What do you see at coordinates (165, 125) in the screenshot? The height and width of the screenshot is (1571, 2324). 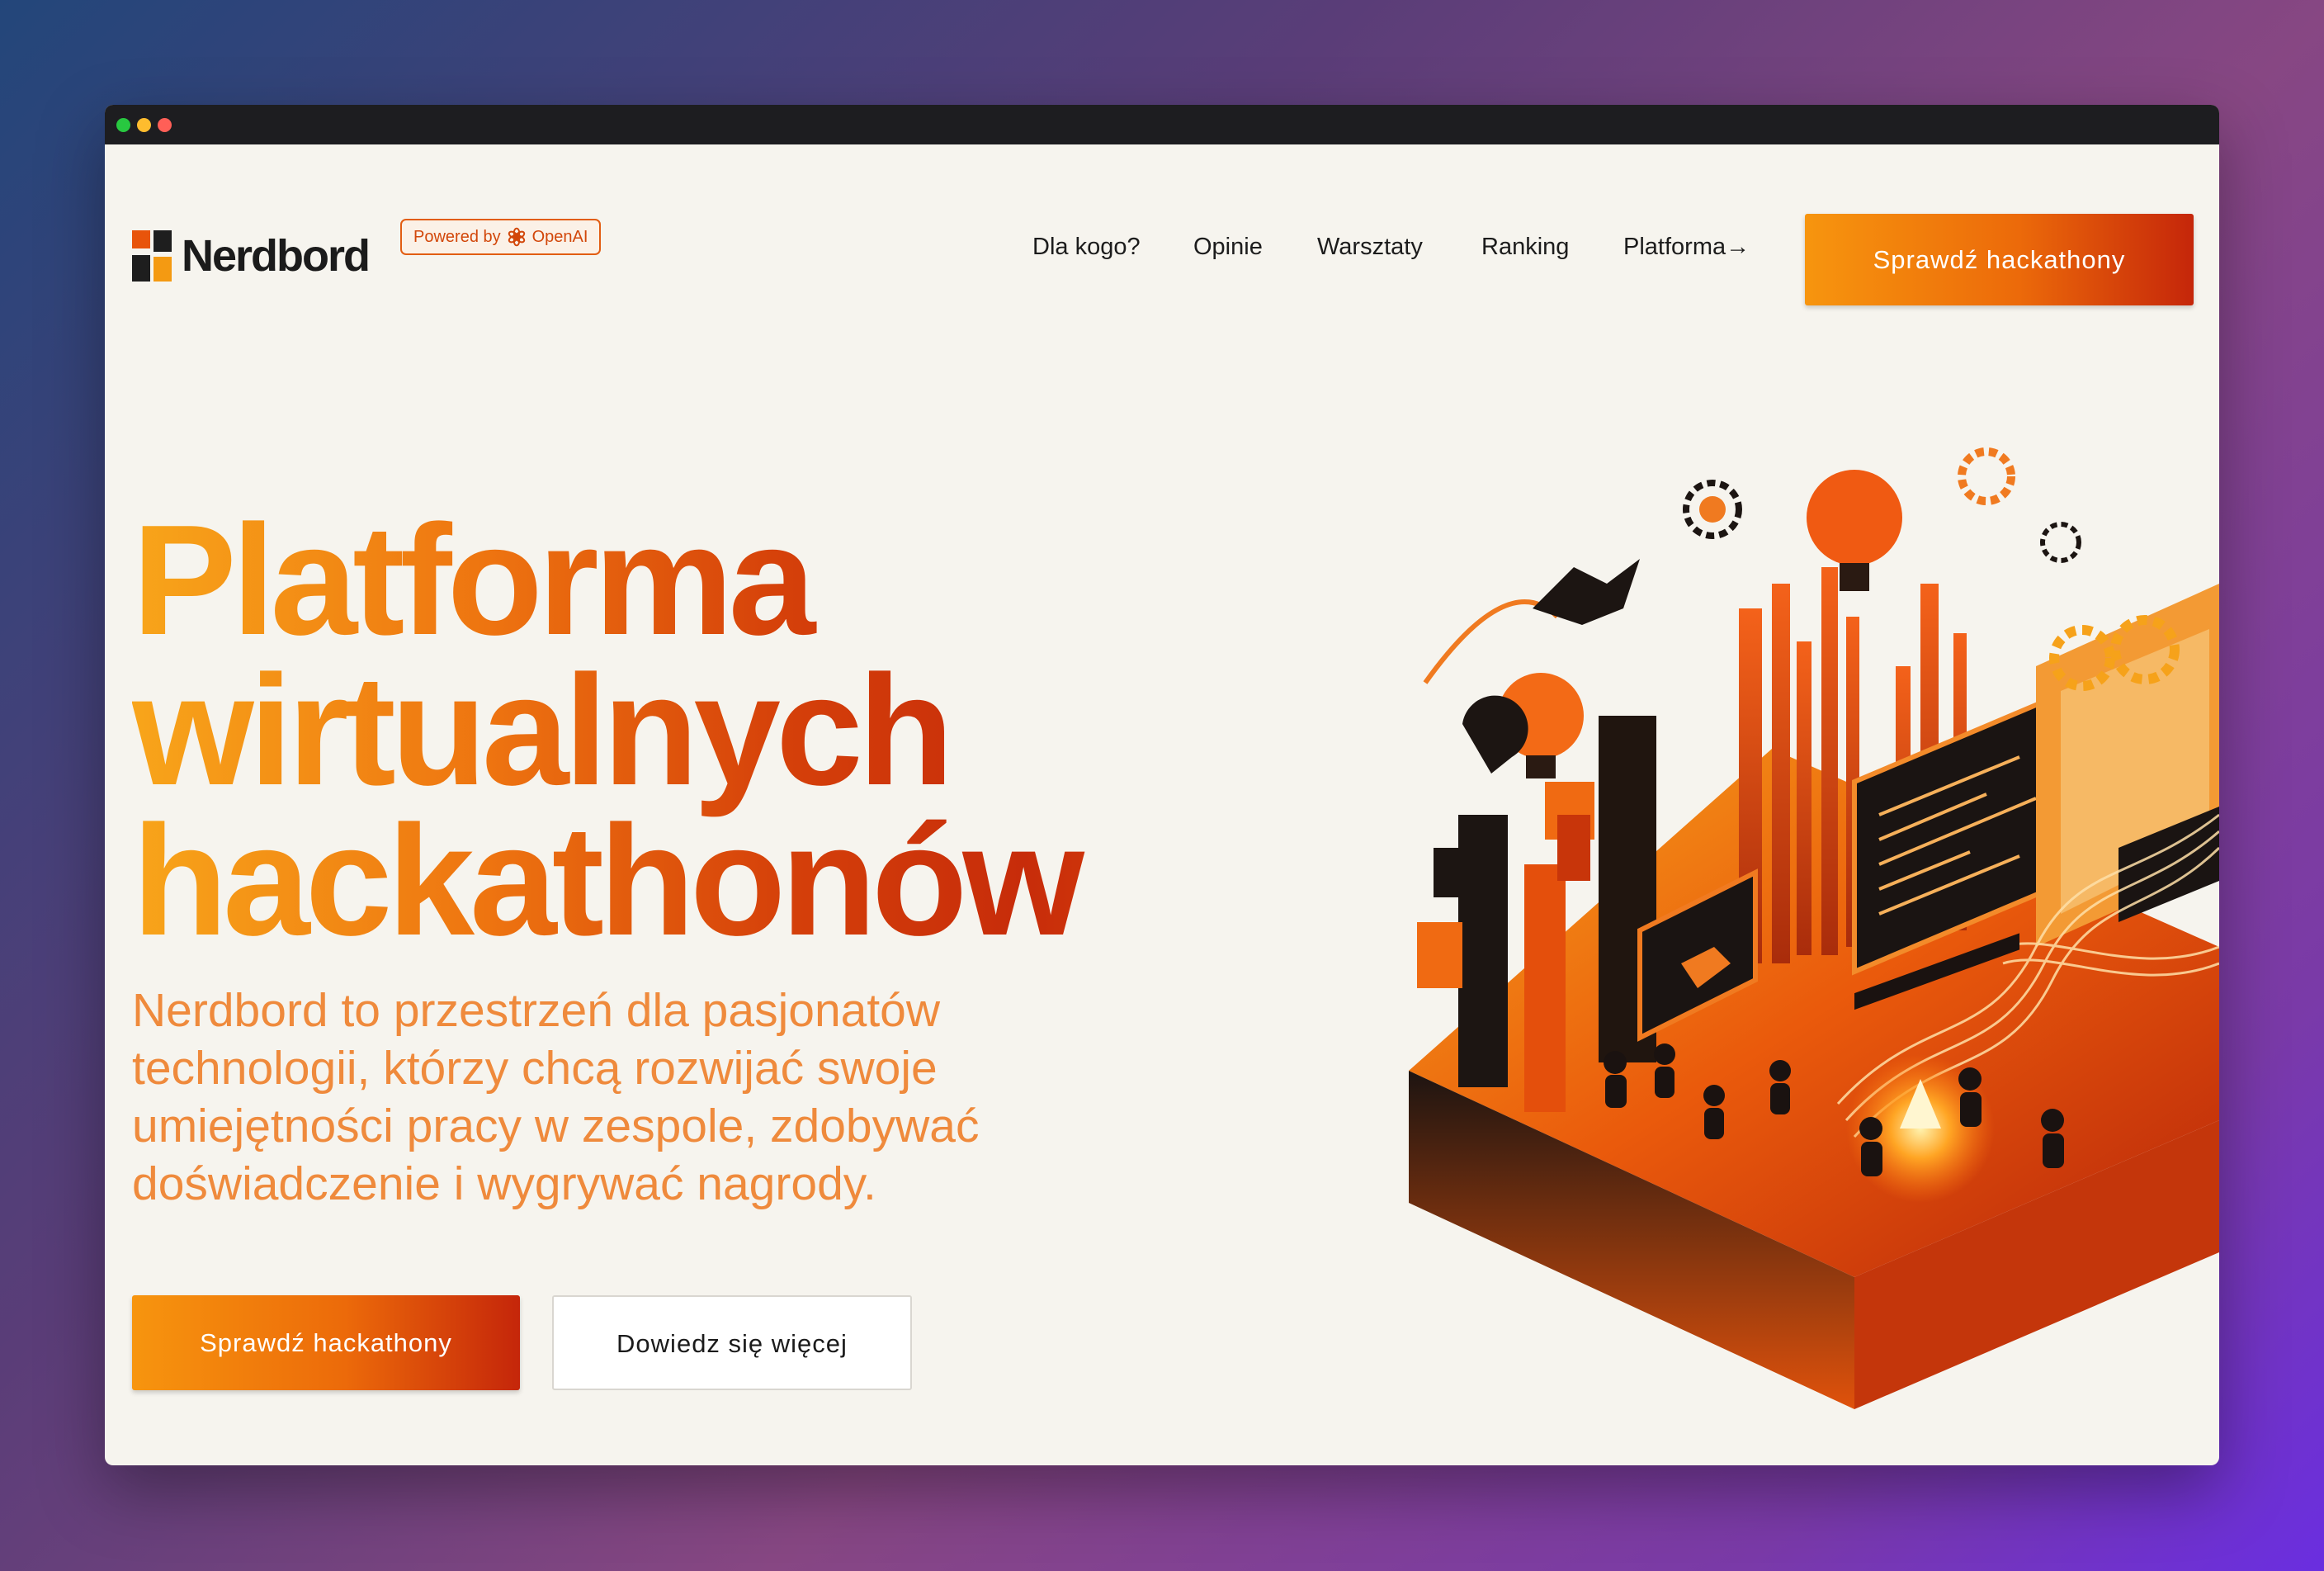 I see `window-zoom-button` at bounding box center [165, 125].